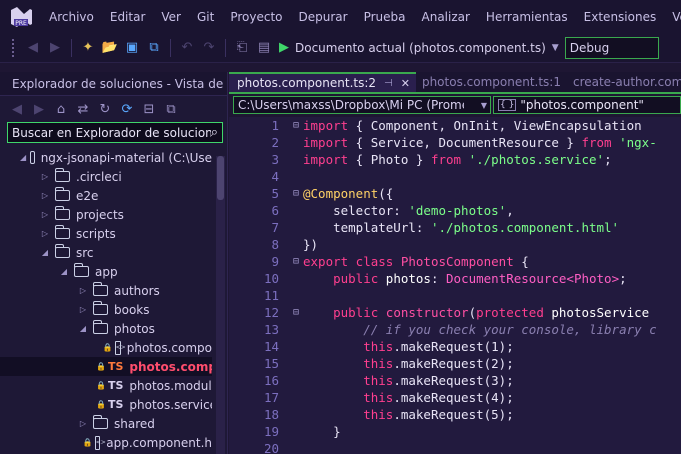 Image resolution: width=681 pixels, height=454 pixels. What do you see at coordinates (271, 397) in the screenshot?
I see `line-number: 17` at bounding box center [271, 397].